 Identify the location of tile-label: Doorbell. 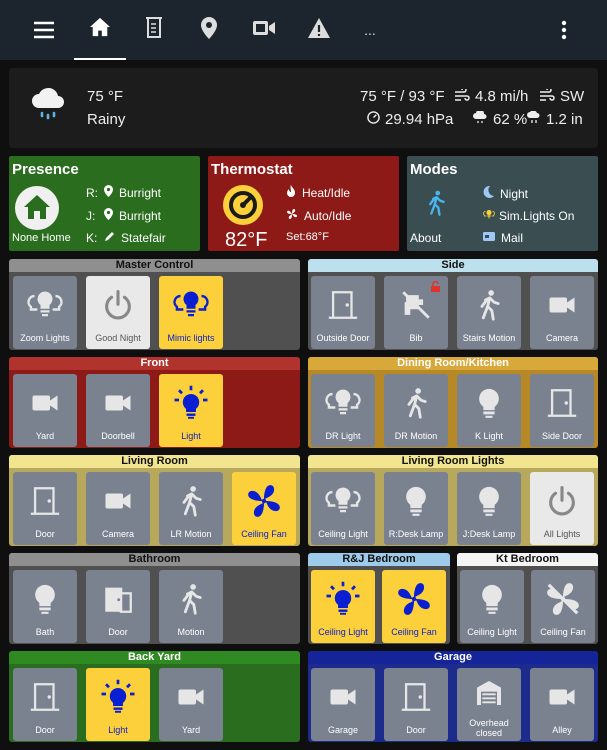
(118, 436).